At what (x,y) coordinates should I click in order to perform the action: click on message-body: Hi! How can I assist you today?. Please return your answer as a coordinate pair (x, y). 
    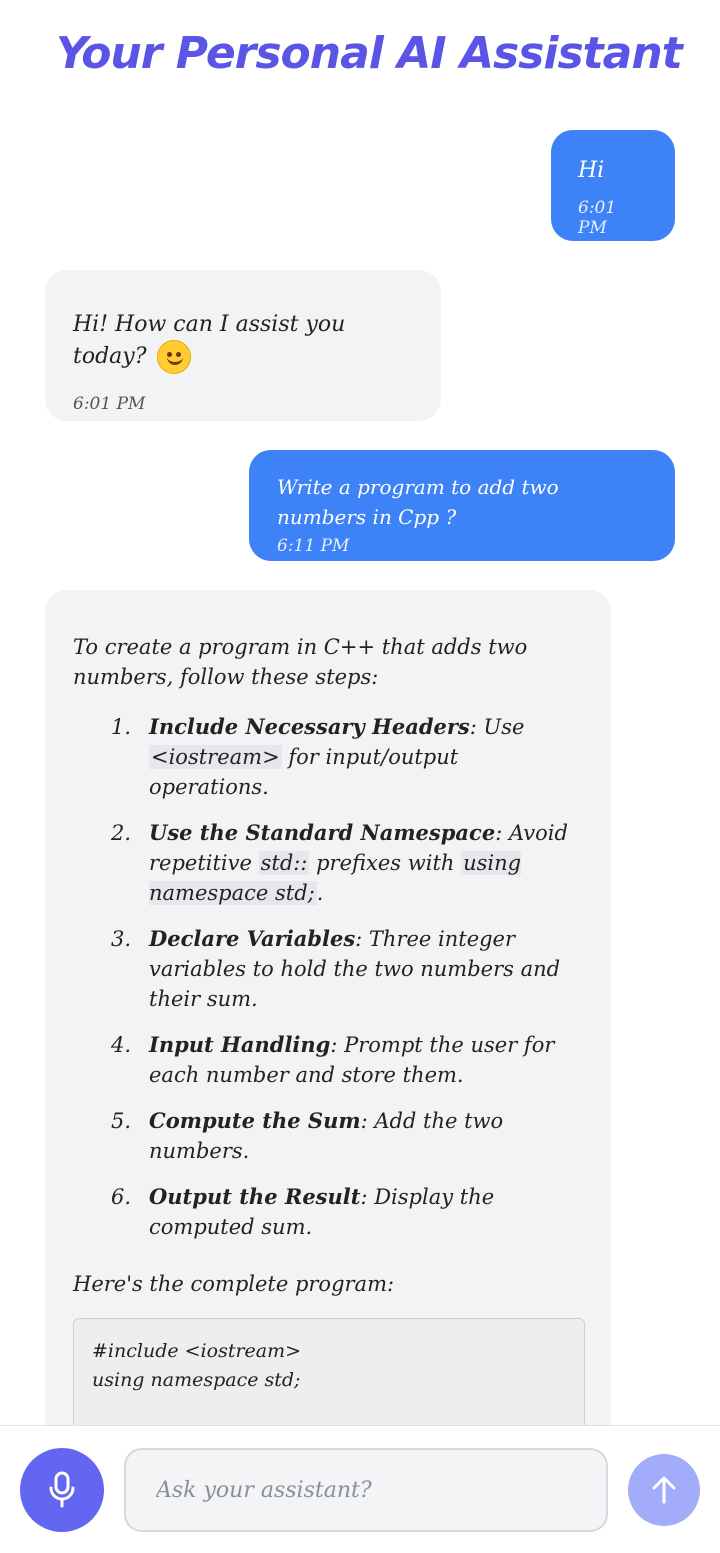
    Looking at the image, I should click on (243, 342).